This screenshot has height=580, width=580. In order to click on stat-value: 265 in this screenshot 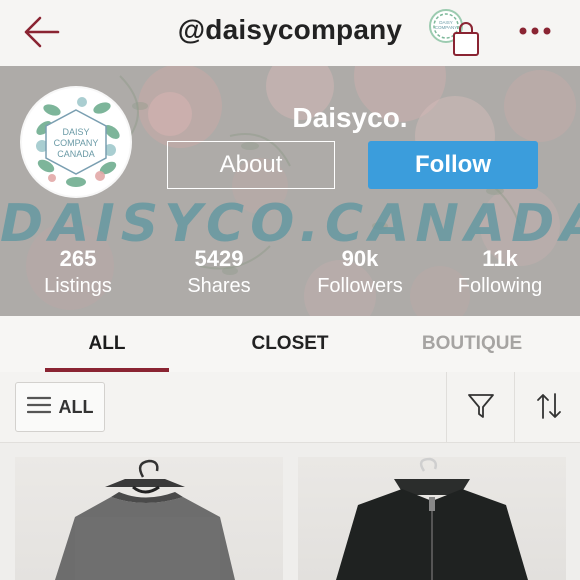, I will do `click(78, 258)`.